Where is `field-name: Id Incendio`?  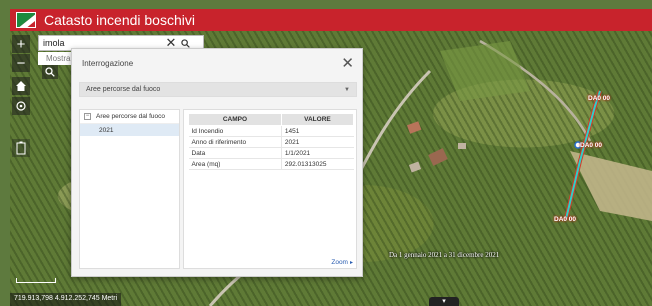 field-name: Id Incendio is located at coordinates (235, 131).